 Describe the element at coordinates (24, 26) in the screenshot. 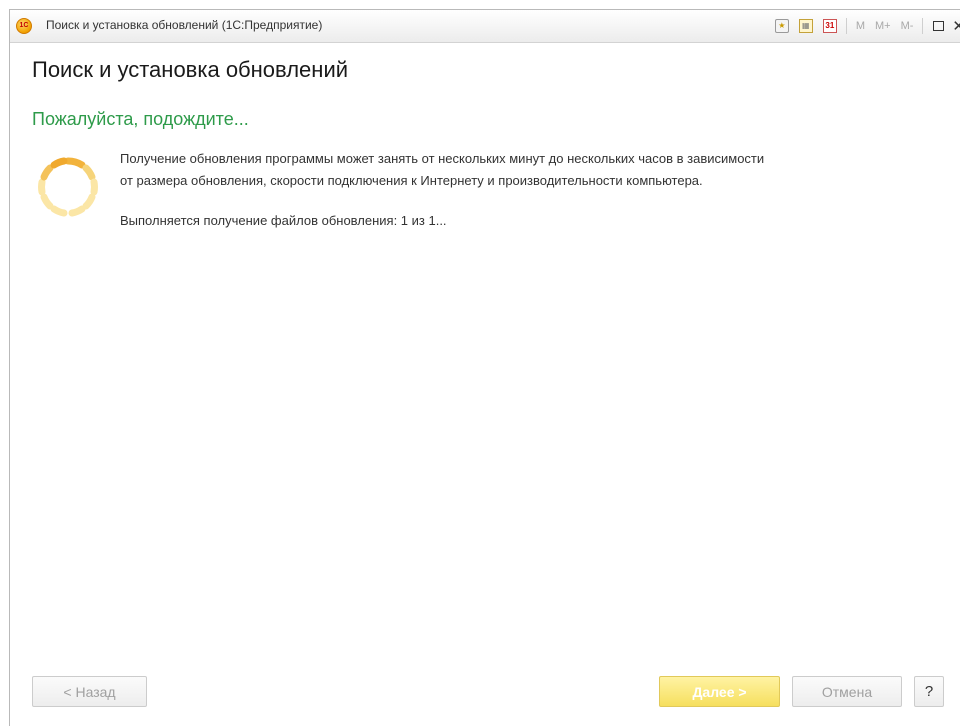

I see `1c-app-icon: 1С` at that location.